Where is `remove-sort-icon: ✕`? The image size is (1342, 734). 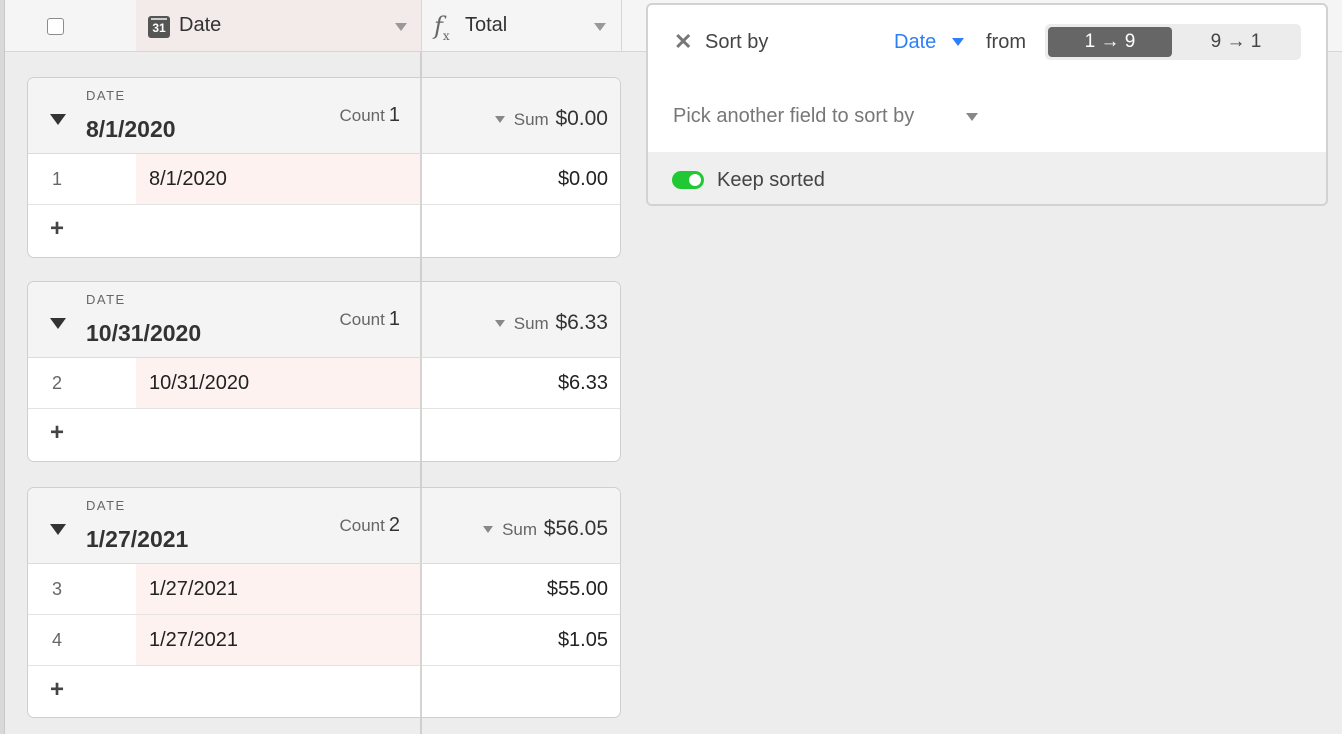 remove-sort-icon: ✕ is located at coordinates (683, 42).